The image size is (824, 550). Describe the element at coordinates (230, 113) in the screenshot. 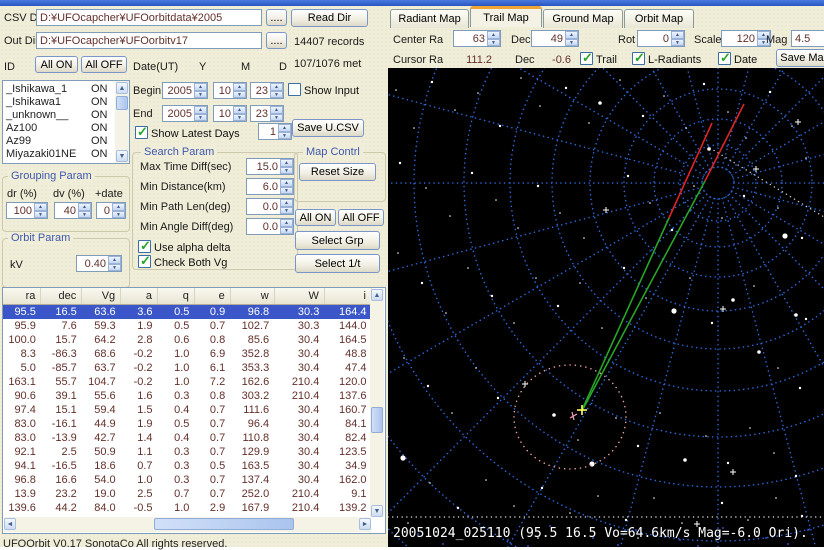

I see `end-month-spinner: 10 ▲ ▼` at that location.